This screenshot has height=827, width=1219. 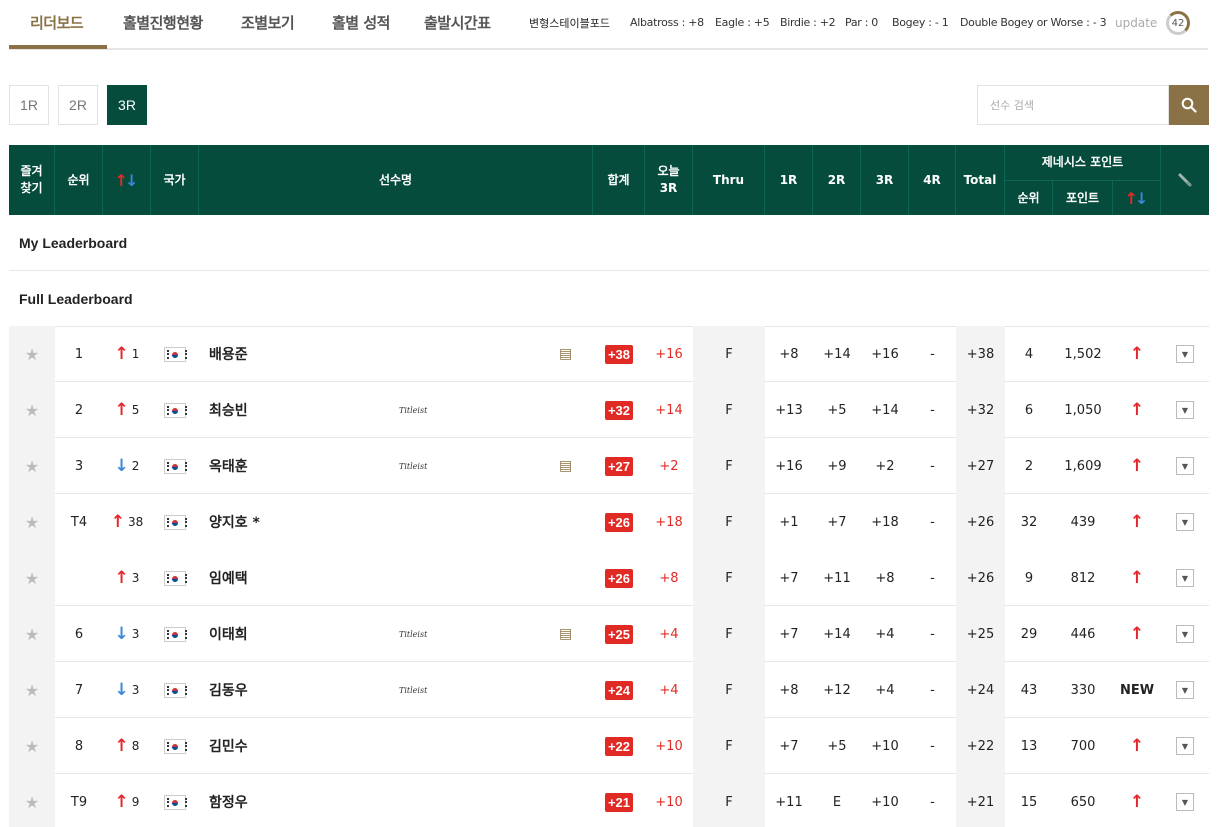 What do you see at coordinates (299, 746) in the screenshot?
I see `player-name: 김민수` at bounding box center [299, 746].